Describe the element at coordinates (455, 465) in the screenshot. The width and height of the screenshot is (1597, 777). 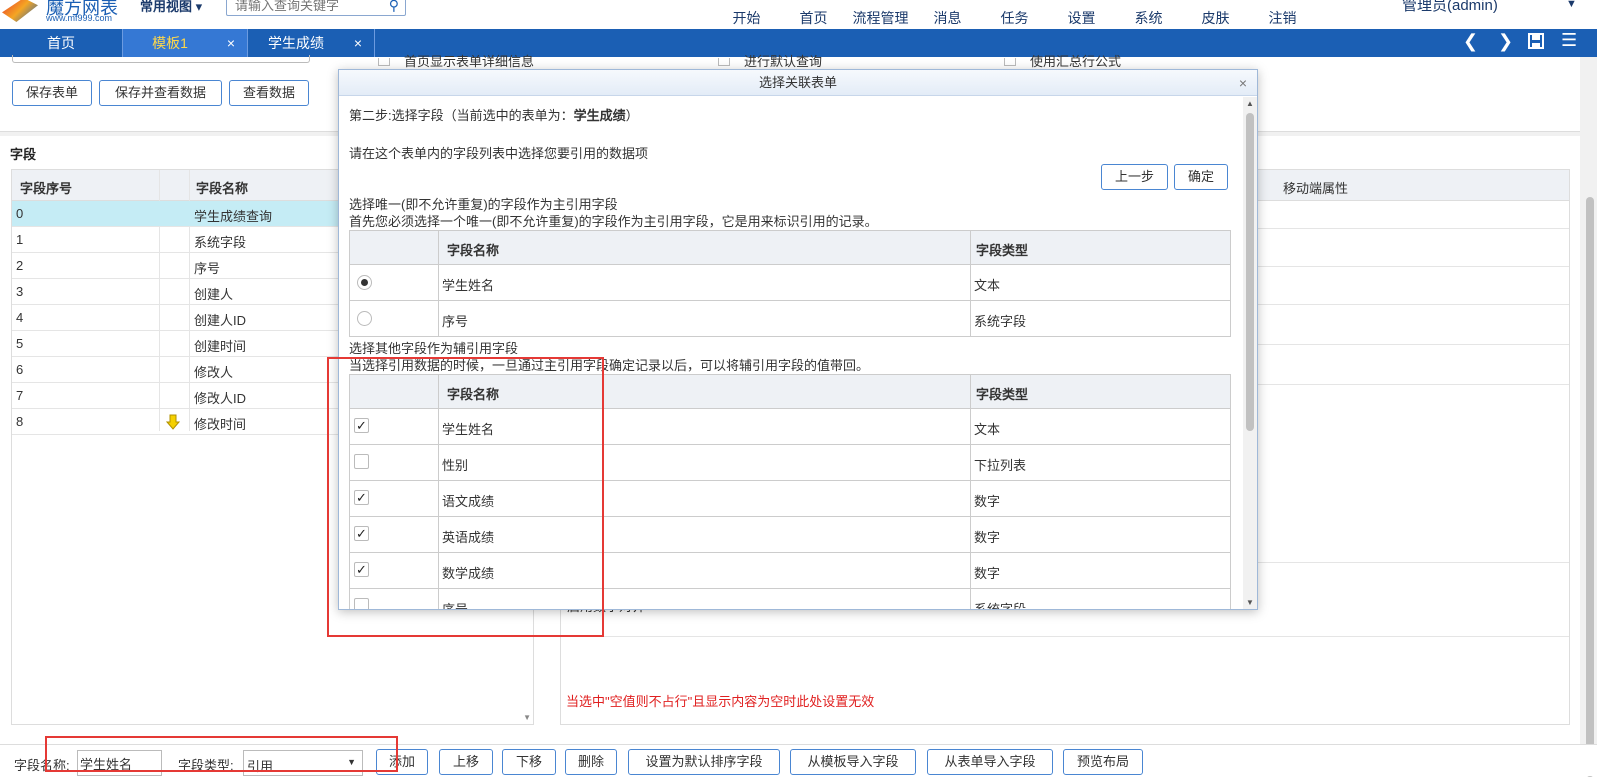
I see `row-field-name: 性别` at that location.